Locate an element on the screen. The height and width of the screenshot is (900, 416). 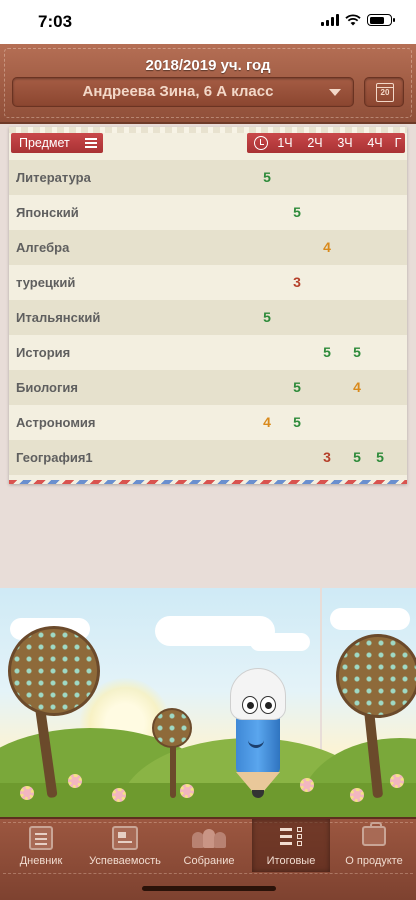
subject-name: Литература is located at coordinates (53, 177).